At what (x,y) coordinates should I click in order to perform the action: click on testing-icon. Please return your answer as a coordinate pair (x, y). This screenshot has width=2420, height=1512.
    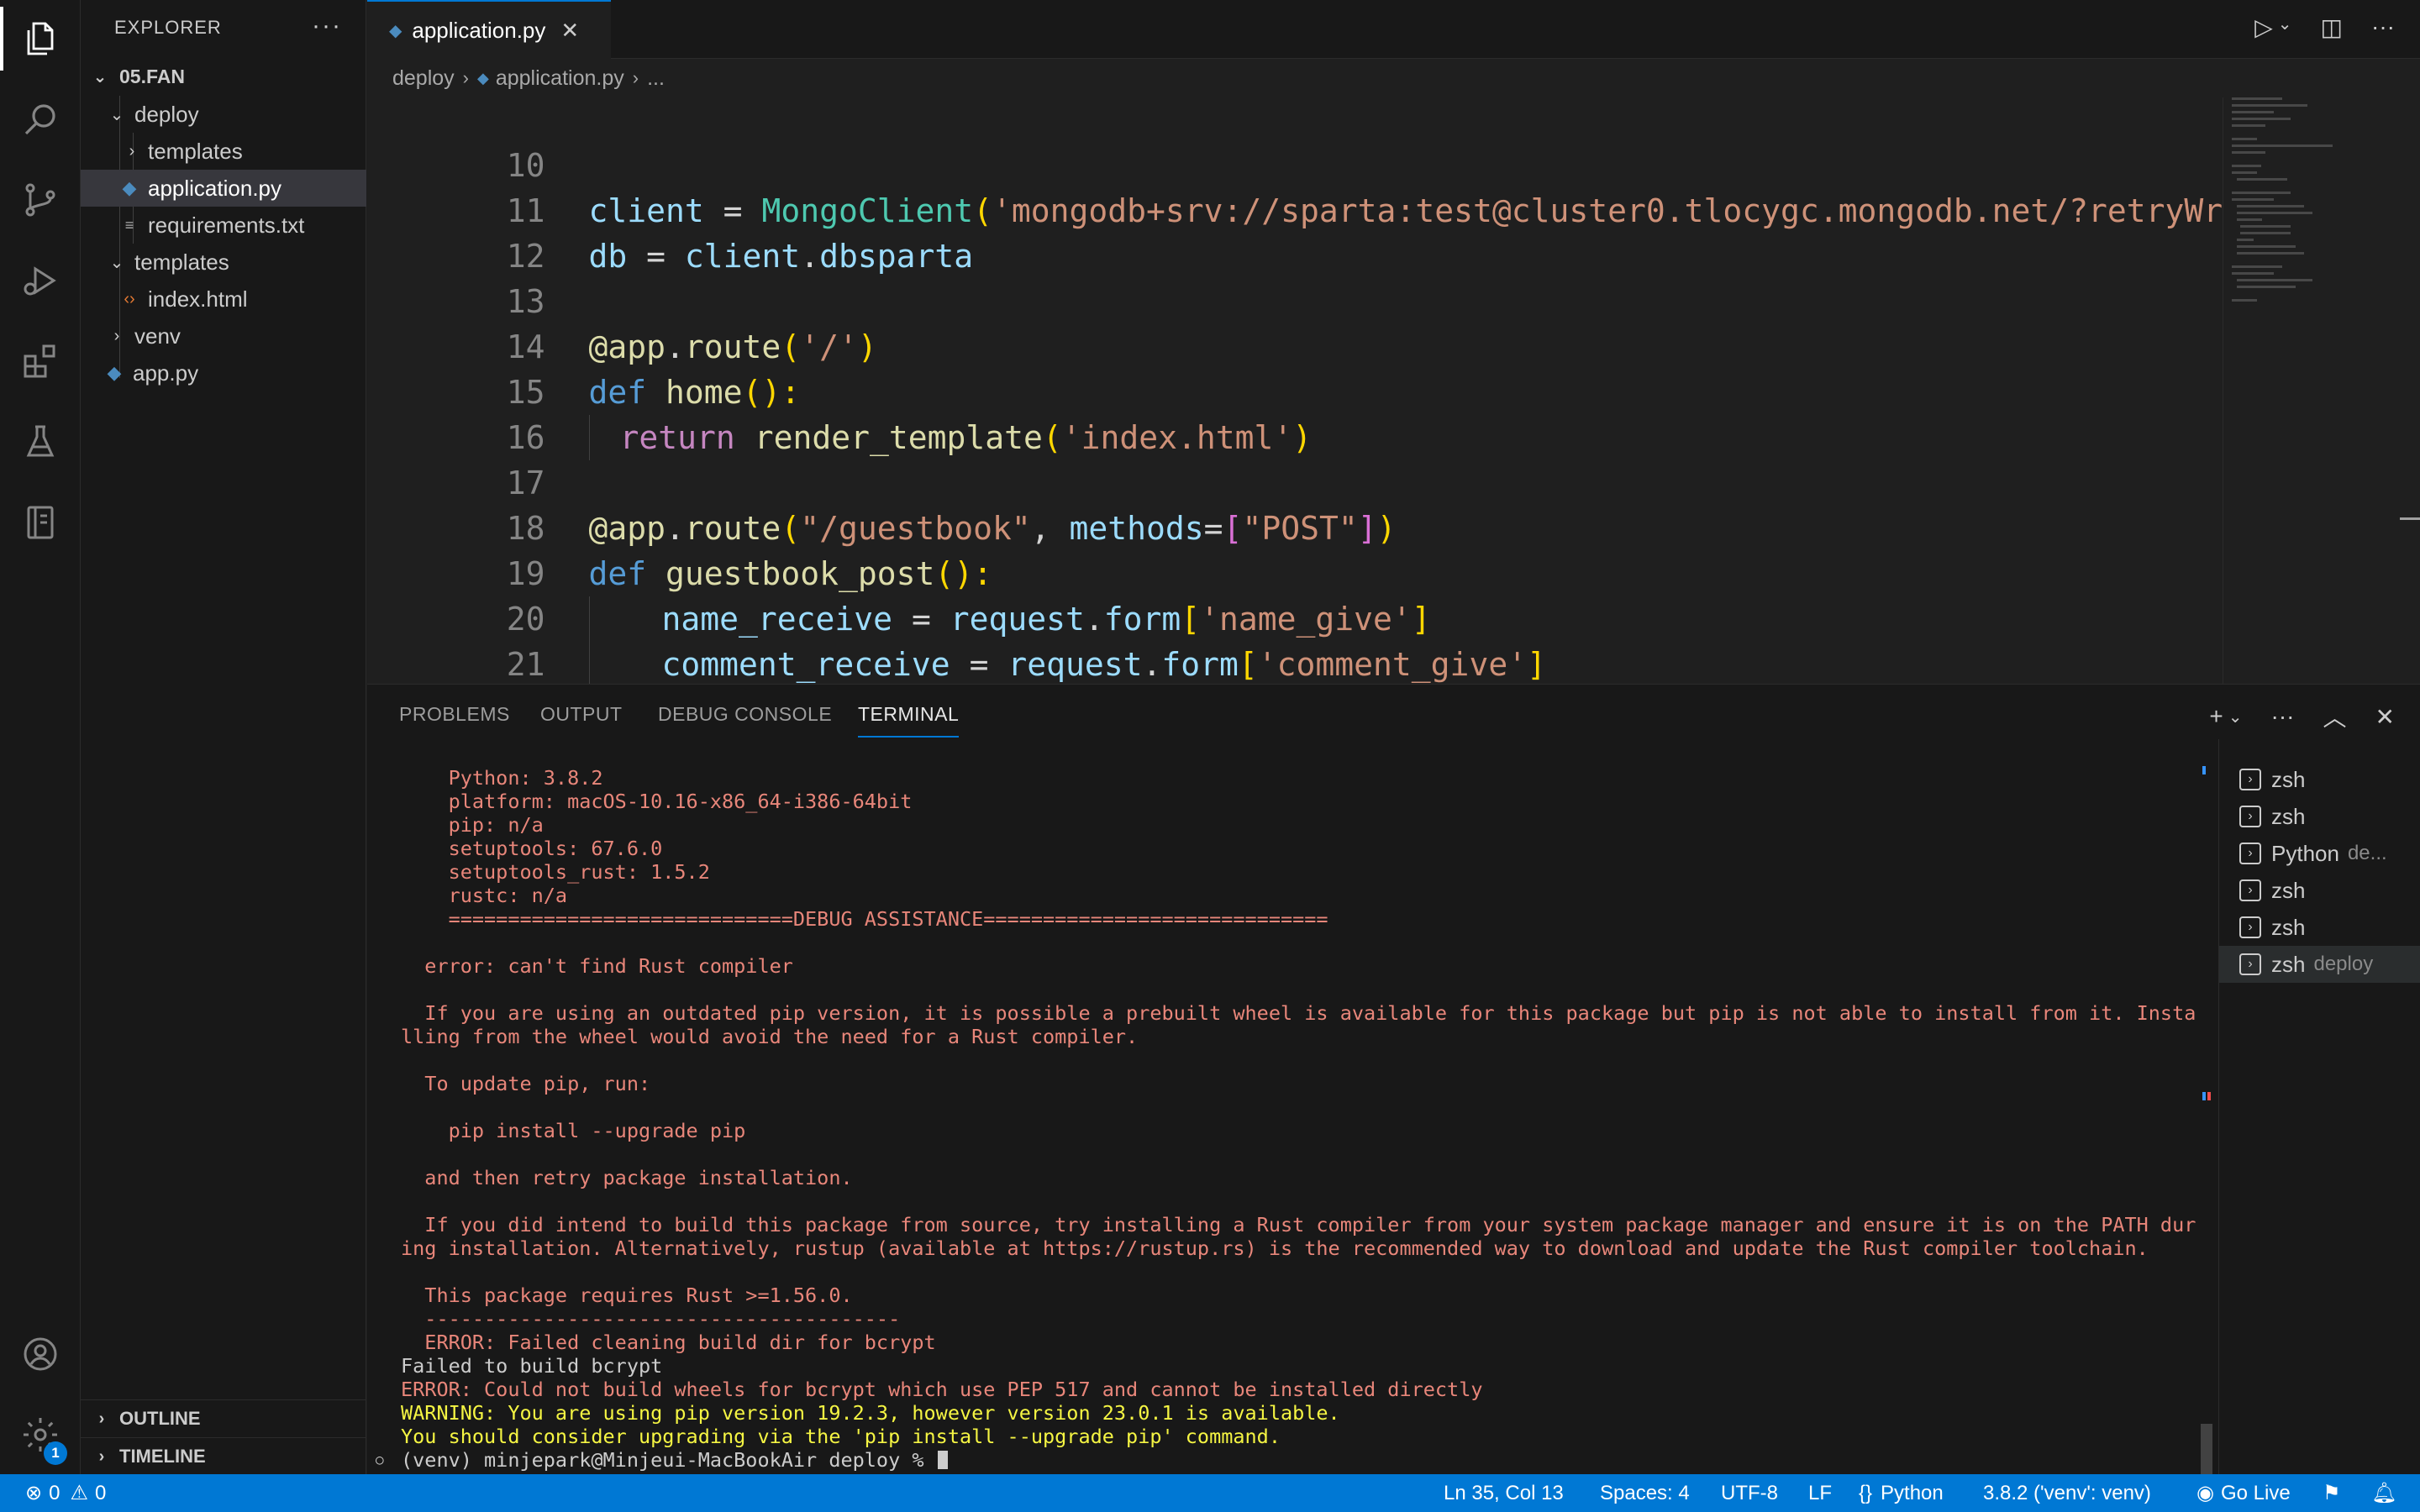
    Looking at the image, I should click on (40, 441).